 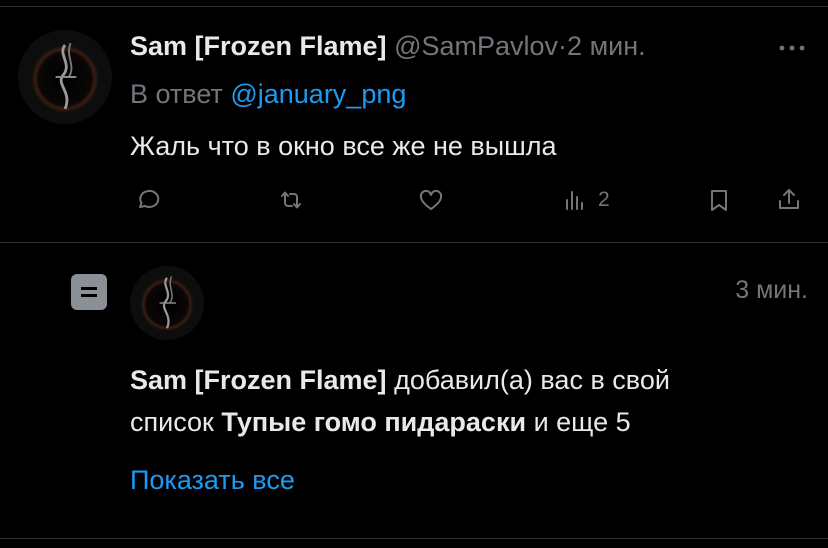 I want to click on retweet-button, so click(x=291, y=200).